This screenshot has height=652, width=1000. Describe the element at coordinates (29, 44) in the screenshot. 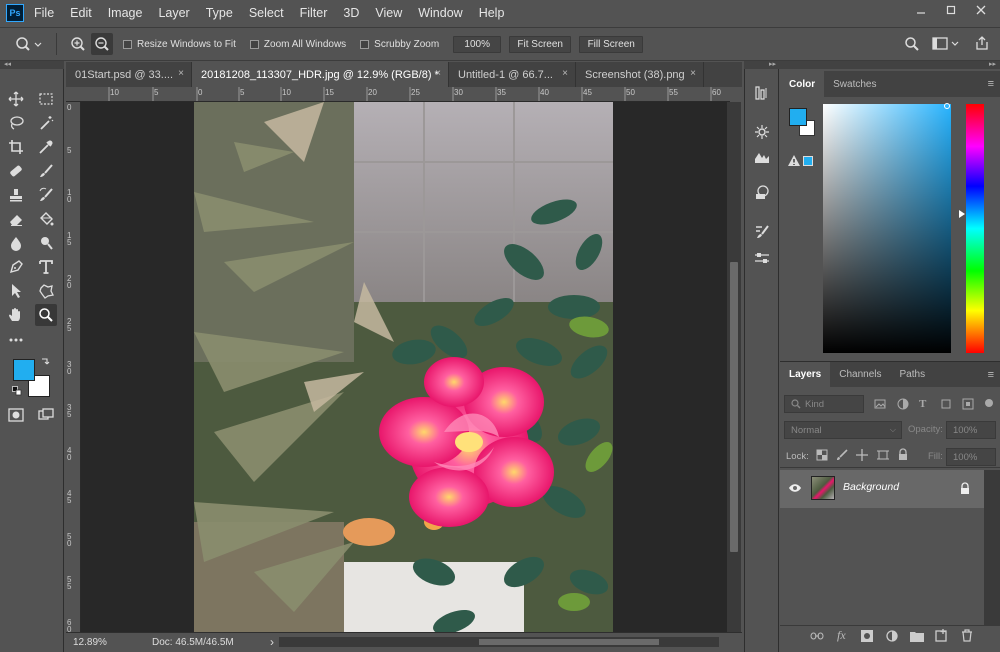

I see `zoom-tool-preset-icon` at that location.